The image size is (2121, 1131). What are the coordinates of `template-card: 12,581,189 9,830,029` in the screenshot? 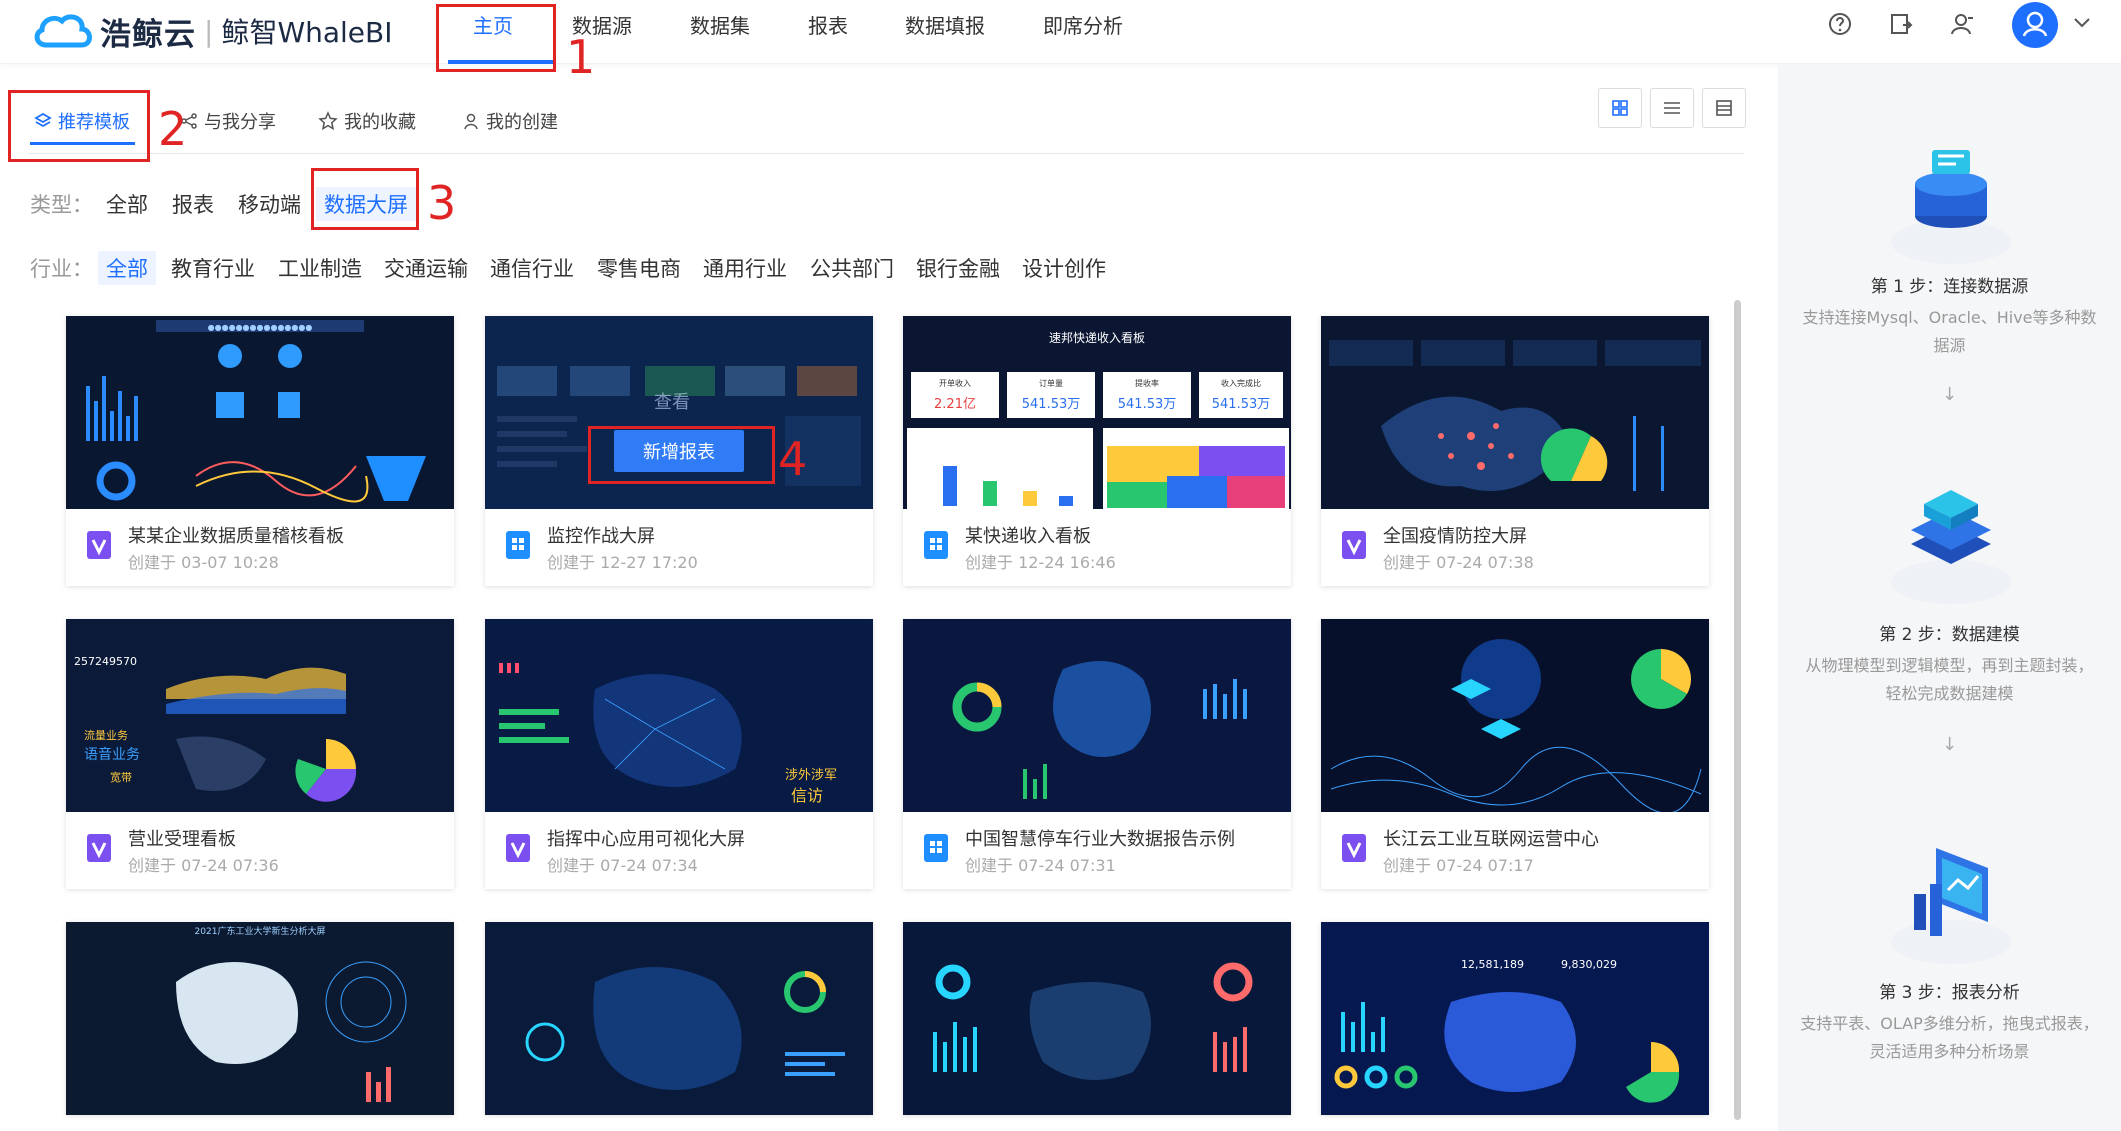 It's located at (1515, 1018).